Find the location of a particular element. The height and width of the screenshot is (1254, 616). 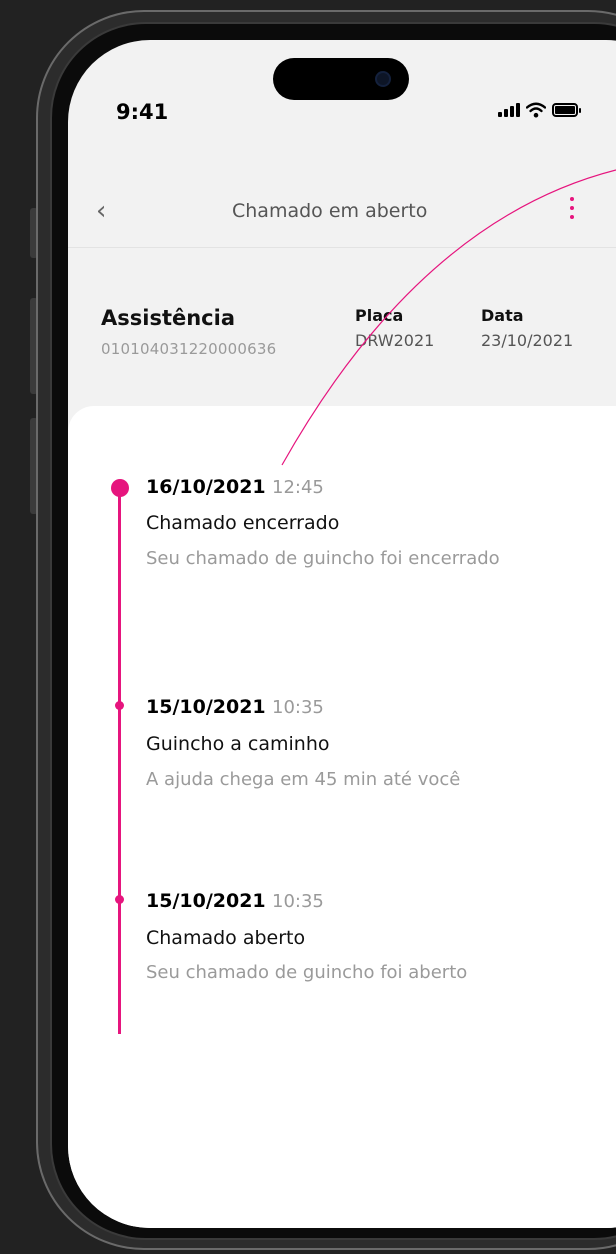

app-header: ‹ Chamado em aberto is located at coordinates (342, 214).